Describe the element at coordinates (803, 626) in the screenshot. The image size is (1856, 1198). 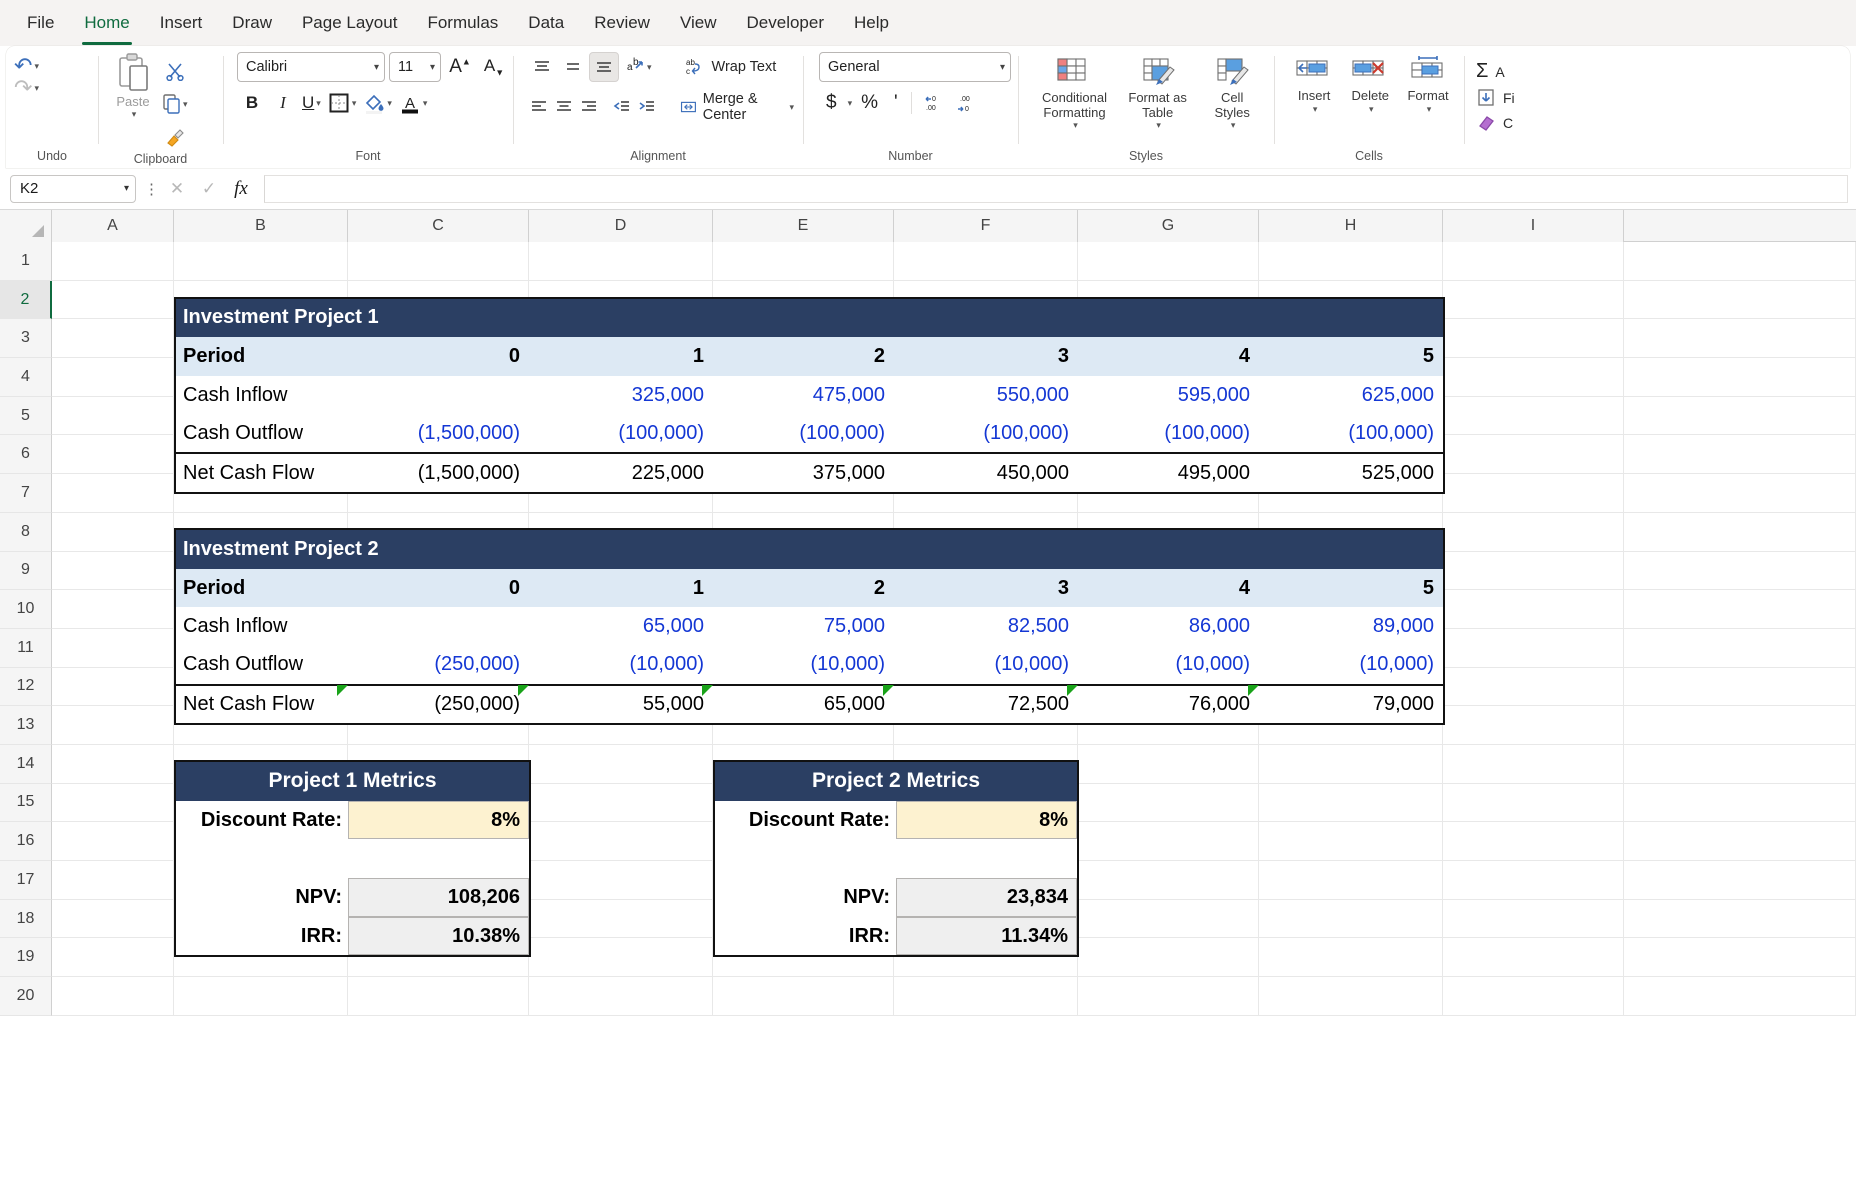
I see `project2-cash-inflow-2: 75,000` at that location.